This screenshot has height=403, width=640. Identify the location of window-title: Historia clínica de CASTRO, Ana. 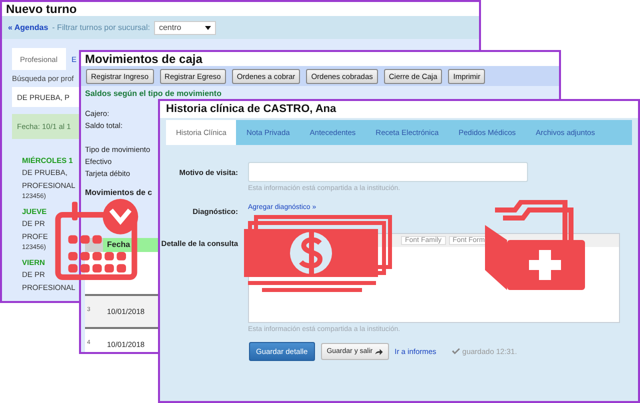
(399, 109).